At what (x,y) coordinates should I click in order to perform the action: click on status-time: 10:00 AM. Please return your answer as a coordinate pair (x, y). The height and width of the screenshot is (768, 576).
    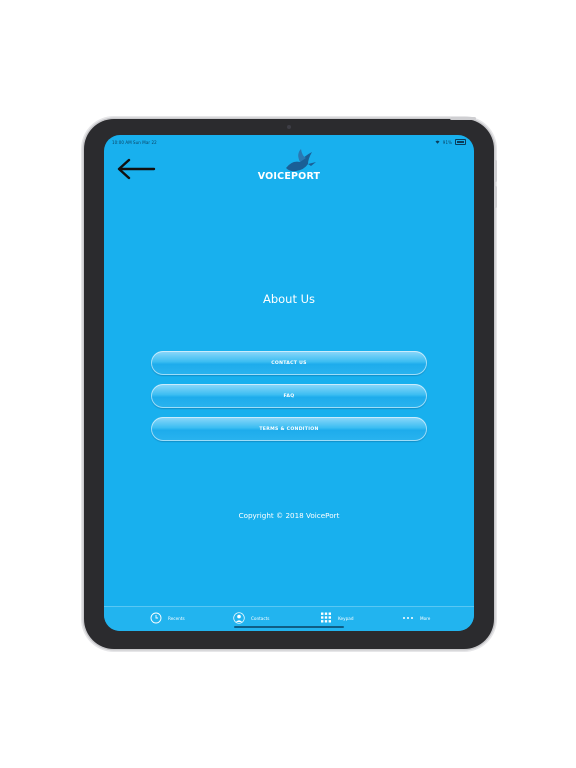
    Looking at the image, I should click on (122, 142).